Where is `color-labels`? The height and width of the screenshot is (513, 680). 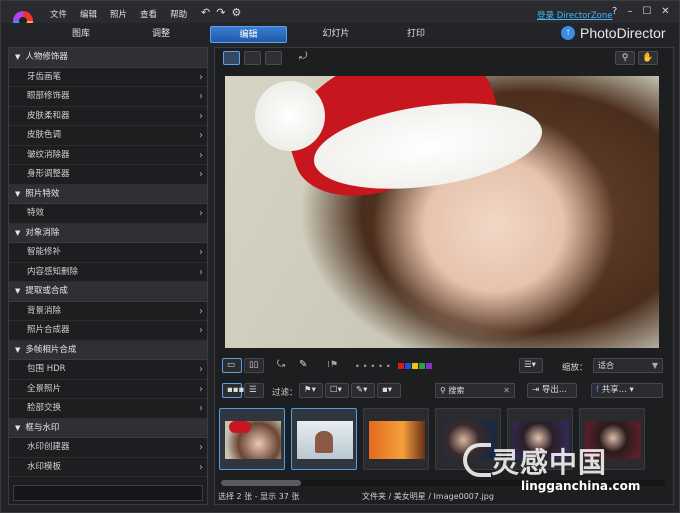 color-labels is located at coordinates (415, 367).